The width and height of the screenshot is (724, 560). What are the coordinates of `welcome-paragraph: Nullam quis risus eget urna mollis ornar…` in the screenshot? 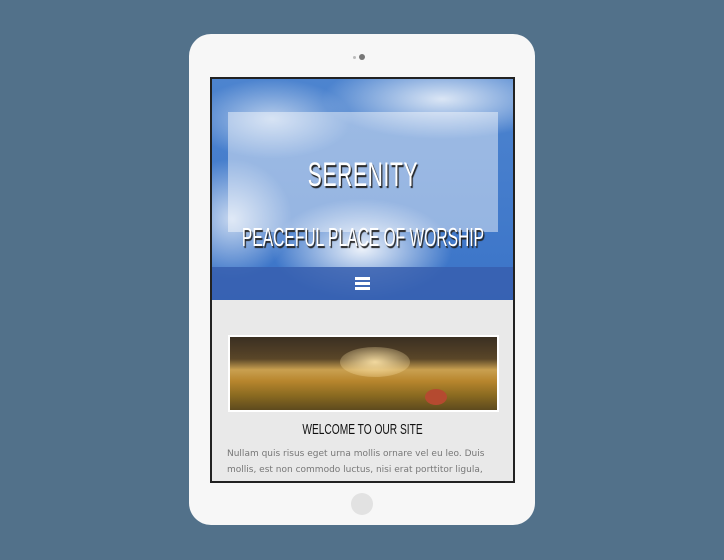 It's located at (356, 462).